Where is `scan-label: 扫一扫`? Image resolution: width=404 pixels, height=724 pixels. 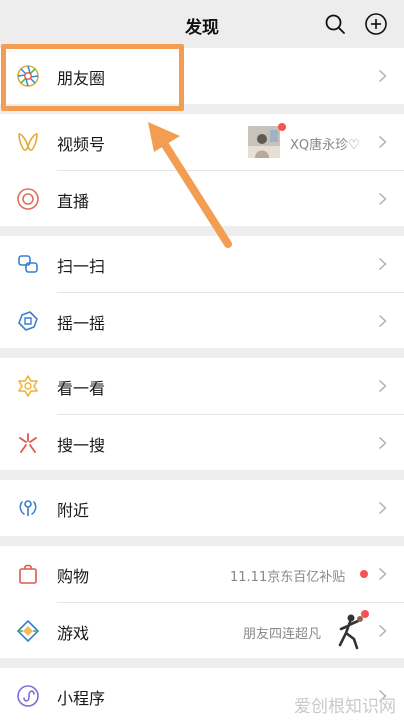
scan-label: 扫一扫 is located at coordinates (81, 266).